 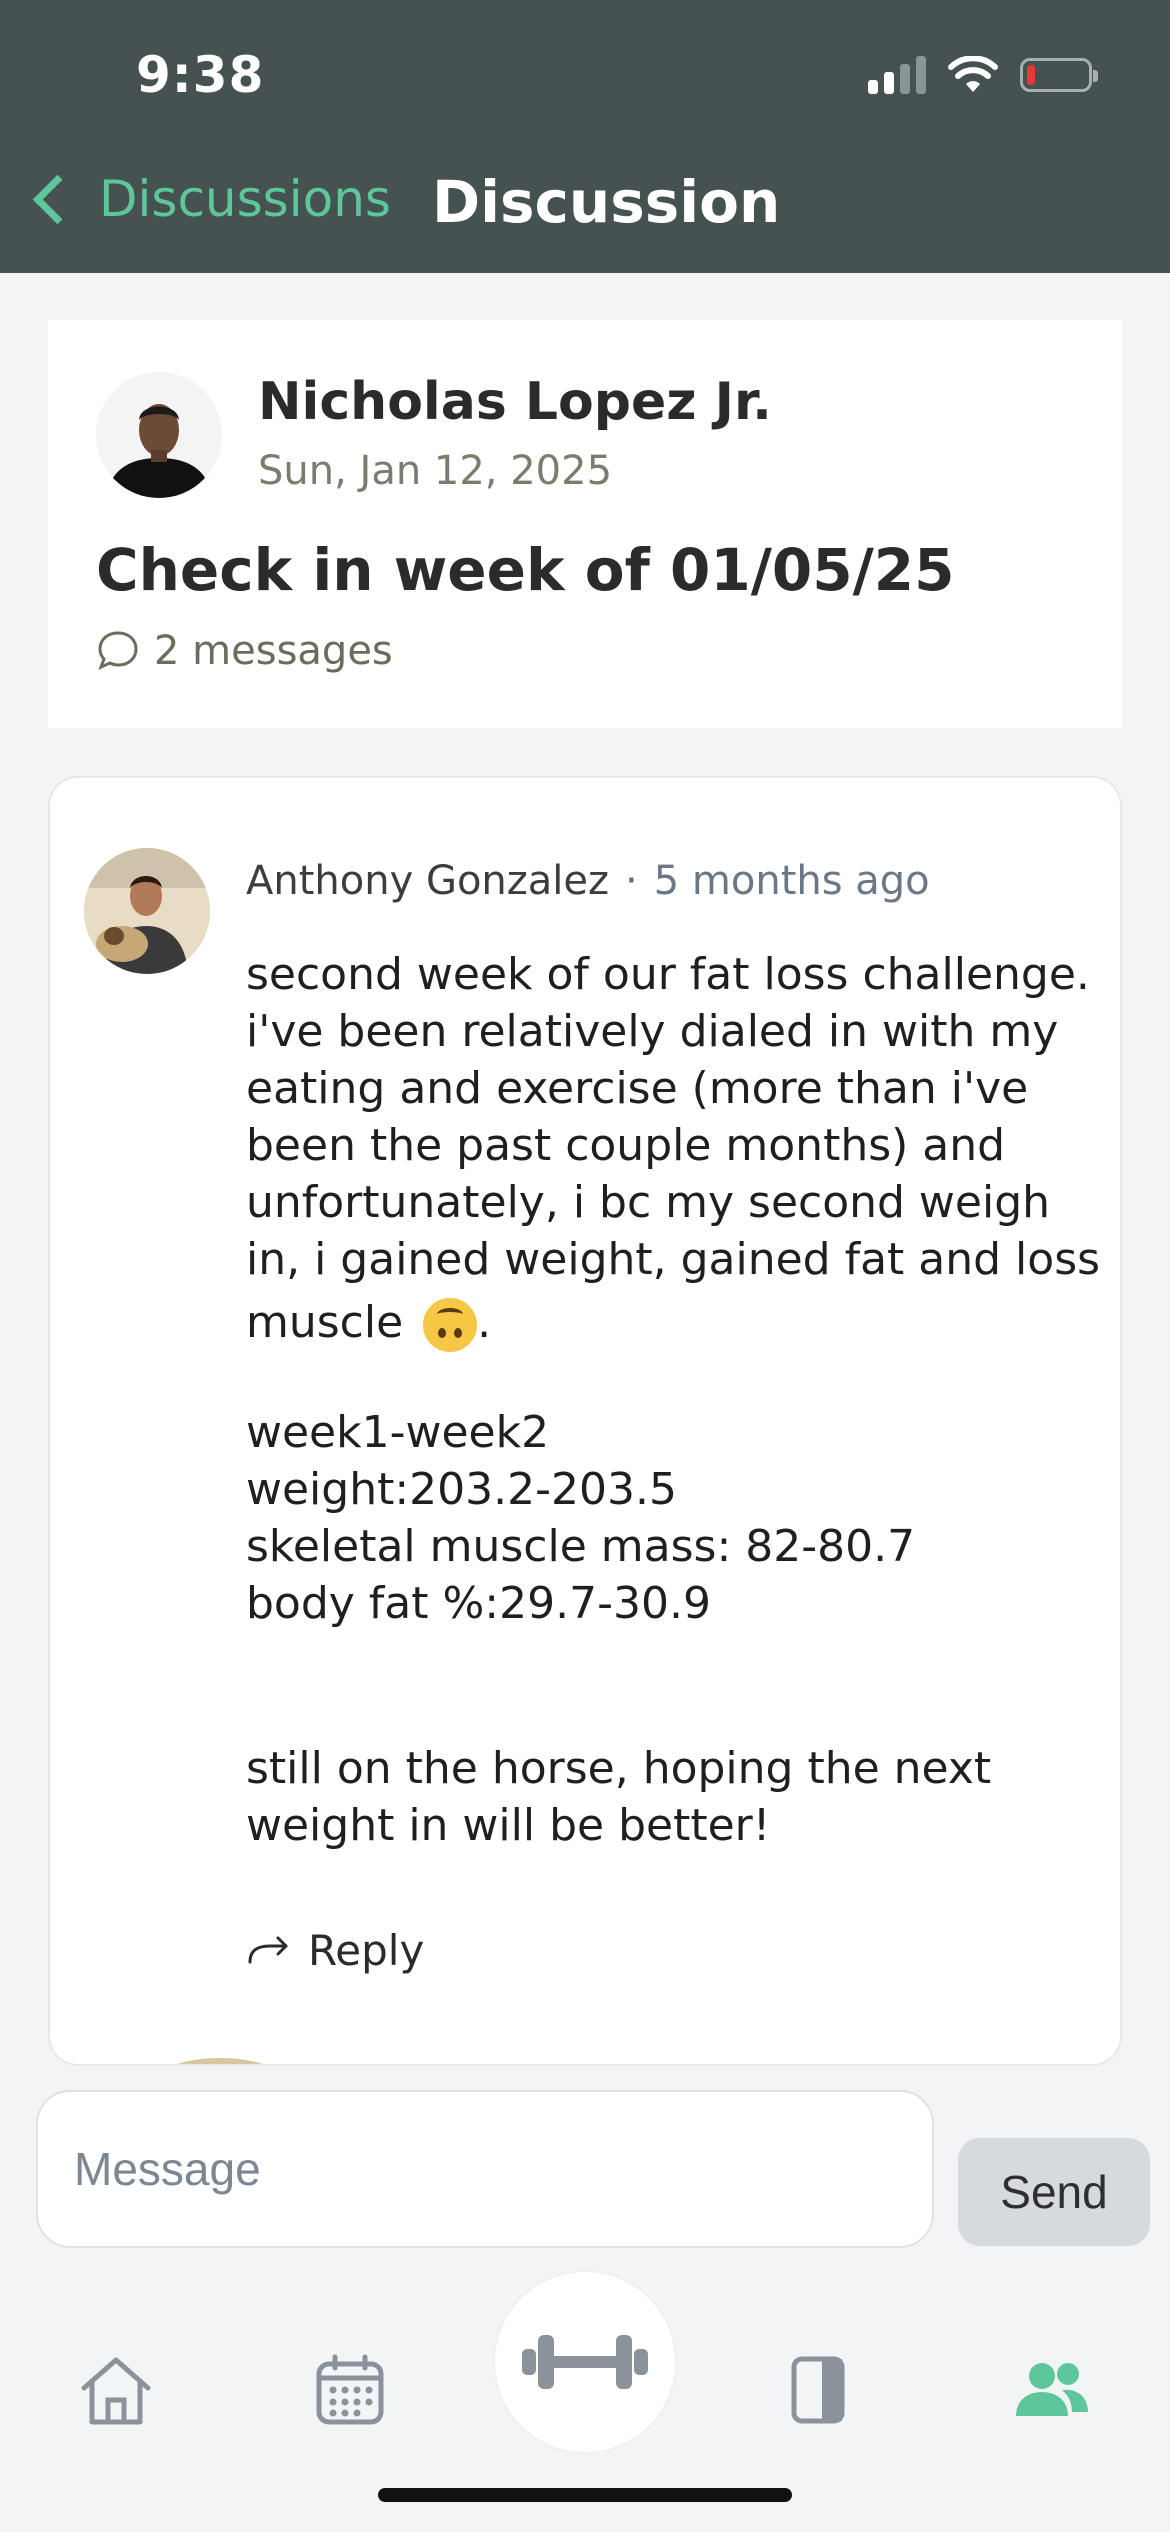 I want to click on author-photo, so click(x=159, y=435).